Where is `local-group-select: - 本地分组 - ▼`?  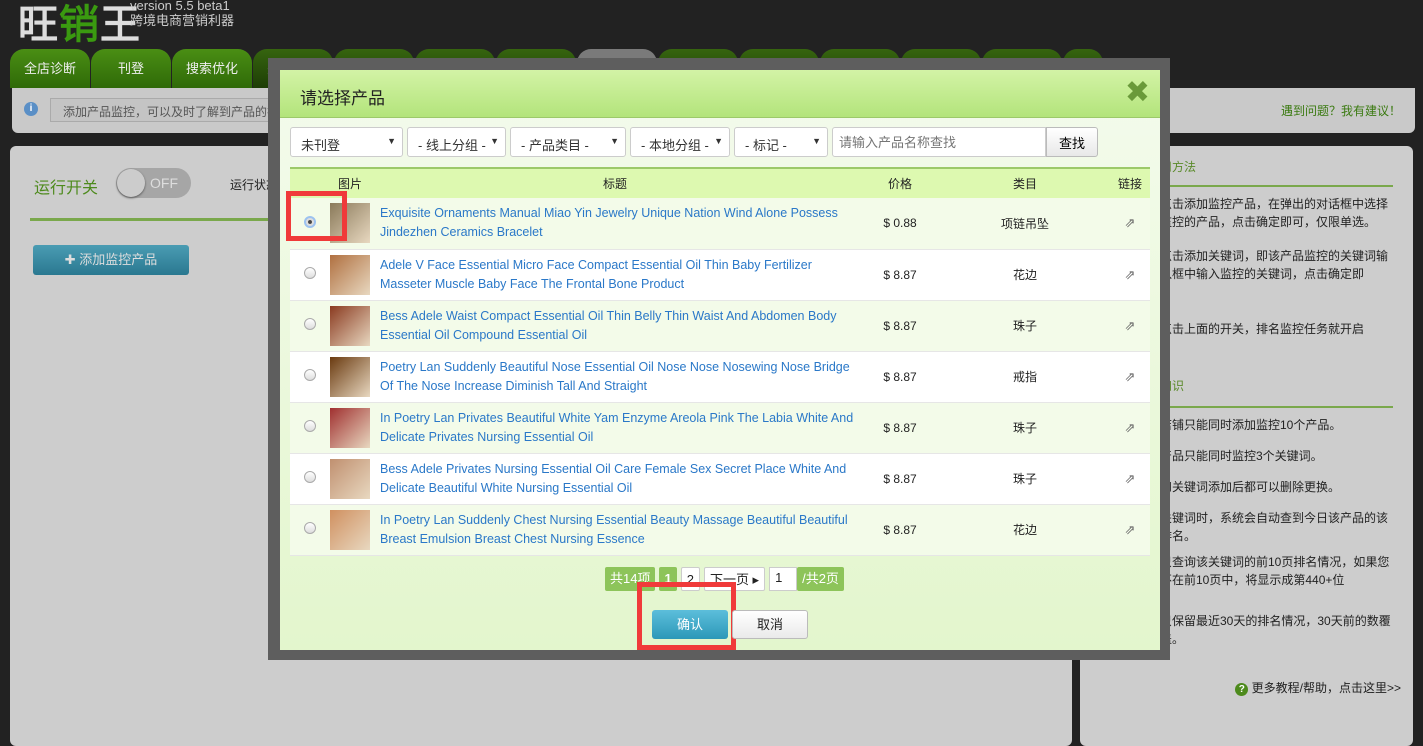
local-group-select: - 本地分组 - ▼ is located at coordinates (680, 142).